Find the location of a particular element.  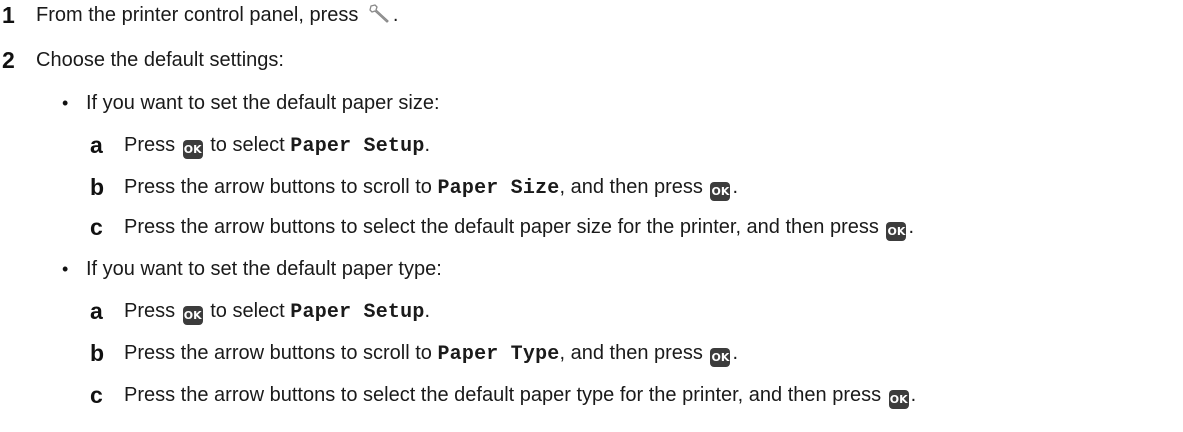

menu-item-code: Paper Type is located at coordinates (498, 354).